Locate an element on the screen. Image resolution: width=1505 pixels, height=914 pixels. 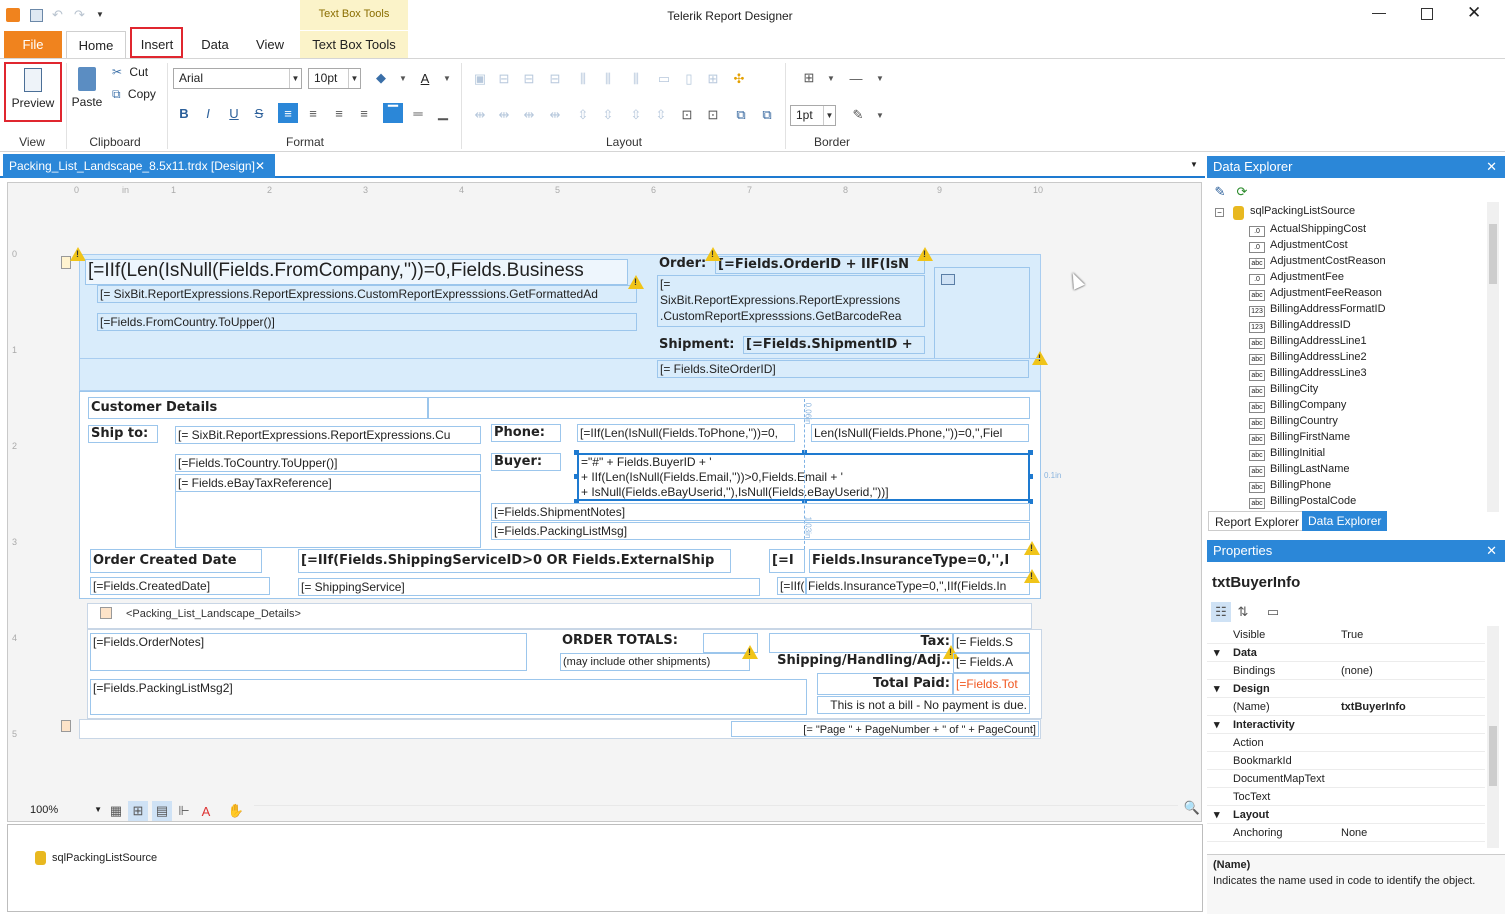
property-category: ▾ Layout is located at coordinates (1346, 815).